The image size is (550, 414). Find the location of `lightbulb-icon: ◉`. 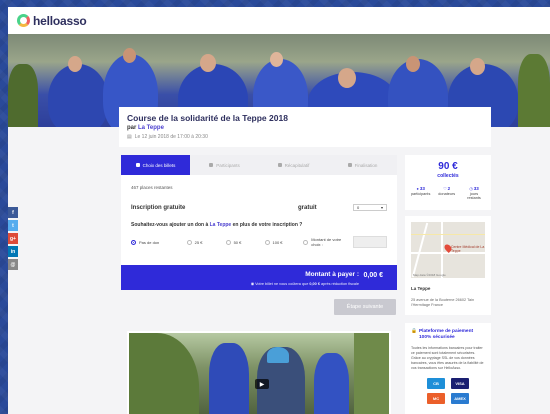

lightbulb-icon: ◉ is located at coordinates (252, 284).